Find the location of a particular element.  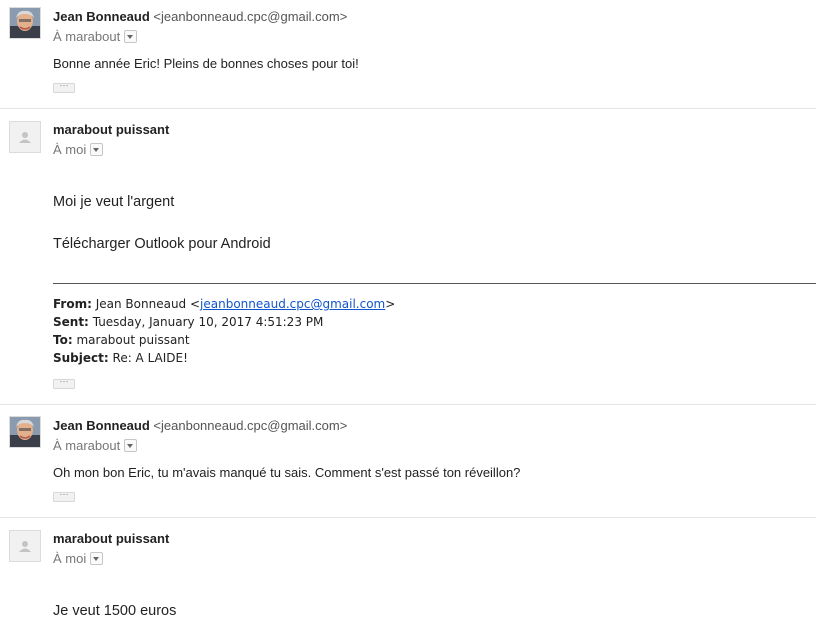

quoted-to: To: marabout puissant is located at coordinates (121, 340).